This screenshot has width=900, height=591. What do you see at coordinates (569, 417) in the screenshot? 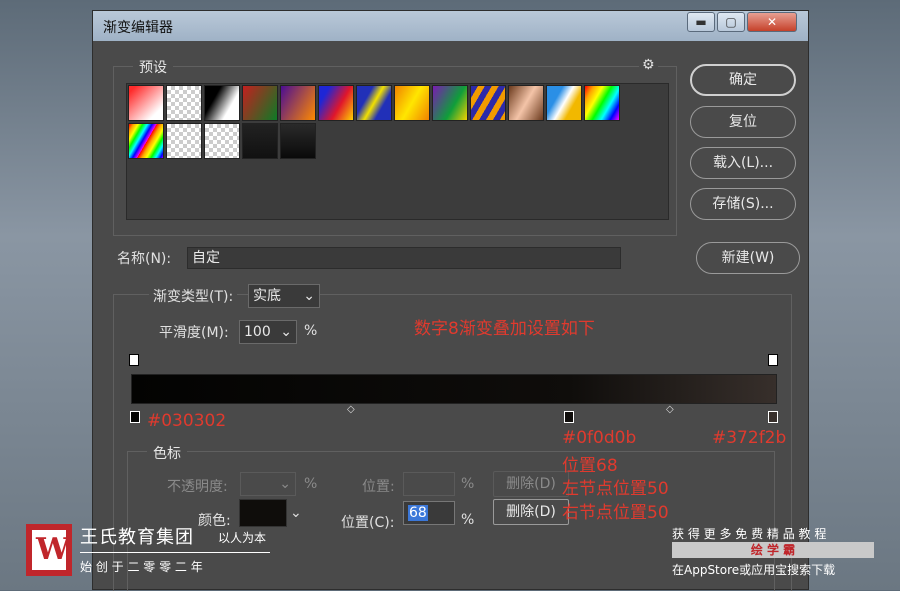
I see `color-stop-middle` at bounding box center [569, 417].